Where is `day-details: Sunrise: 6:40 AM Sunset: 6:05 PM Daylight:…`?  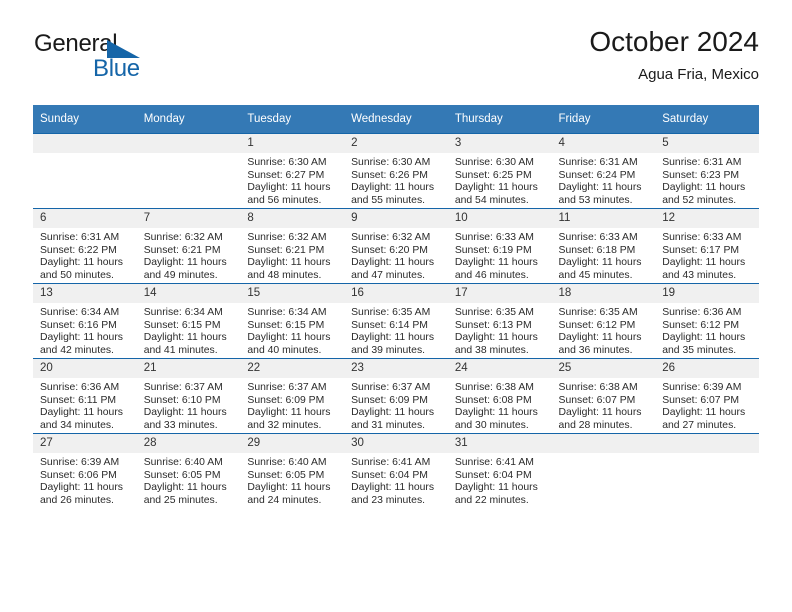
day-details: Sunrise: 6:40 AM Sunset: 6:05 PM Daylight:… is located at coordinates (189, 480).